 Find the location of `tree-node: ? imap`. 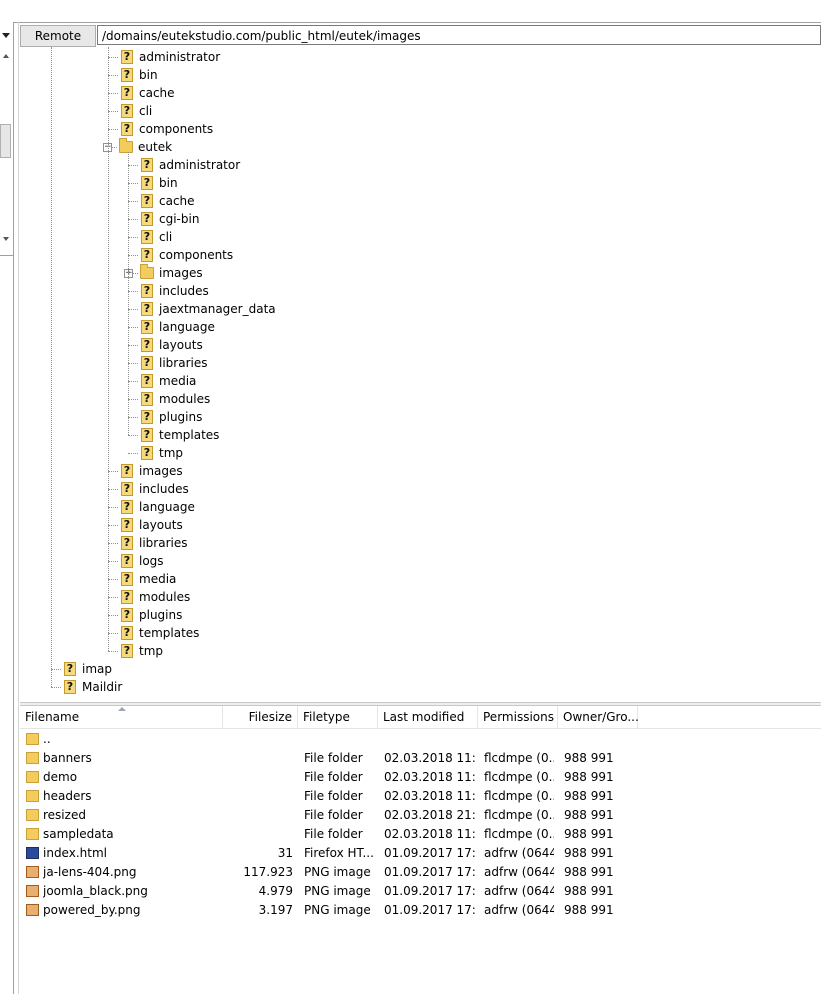

tree-node: ? imap is located at coordinates (420, 669).